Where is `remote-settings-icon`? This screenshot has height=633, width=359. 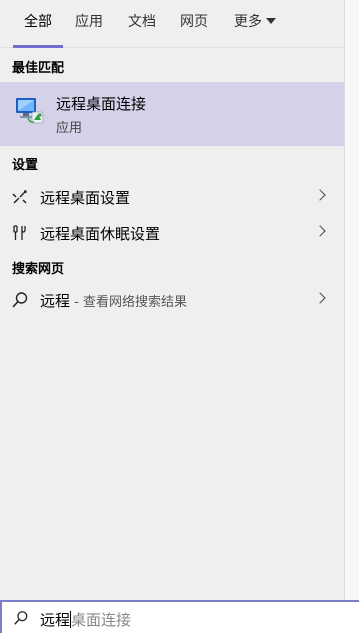 remote-settings-icon is located at coordinates (19, 197).